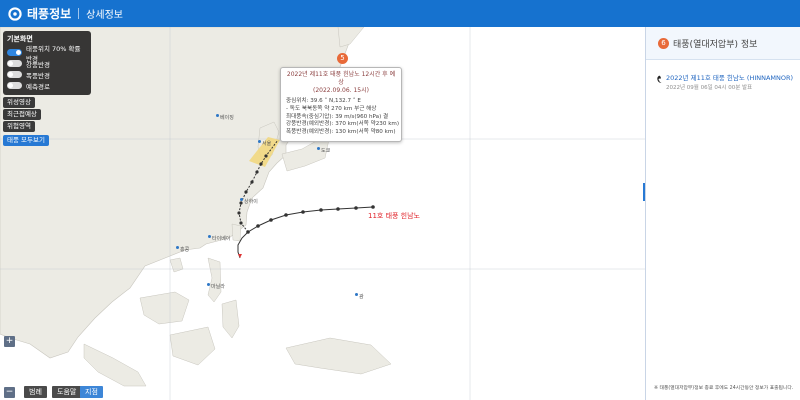  Describe the element at coordinates (38, 75) in the screenshot. I see `layer-label: 폭풍반경` at that location.